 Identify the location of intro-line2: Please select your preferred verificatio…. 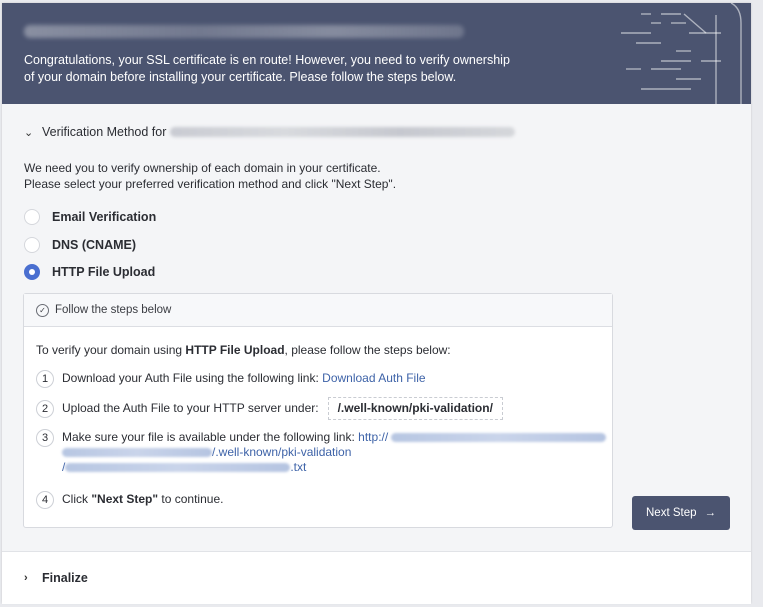
(210, 184).